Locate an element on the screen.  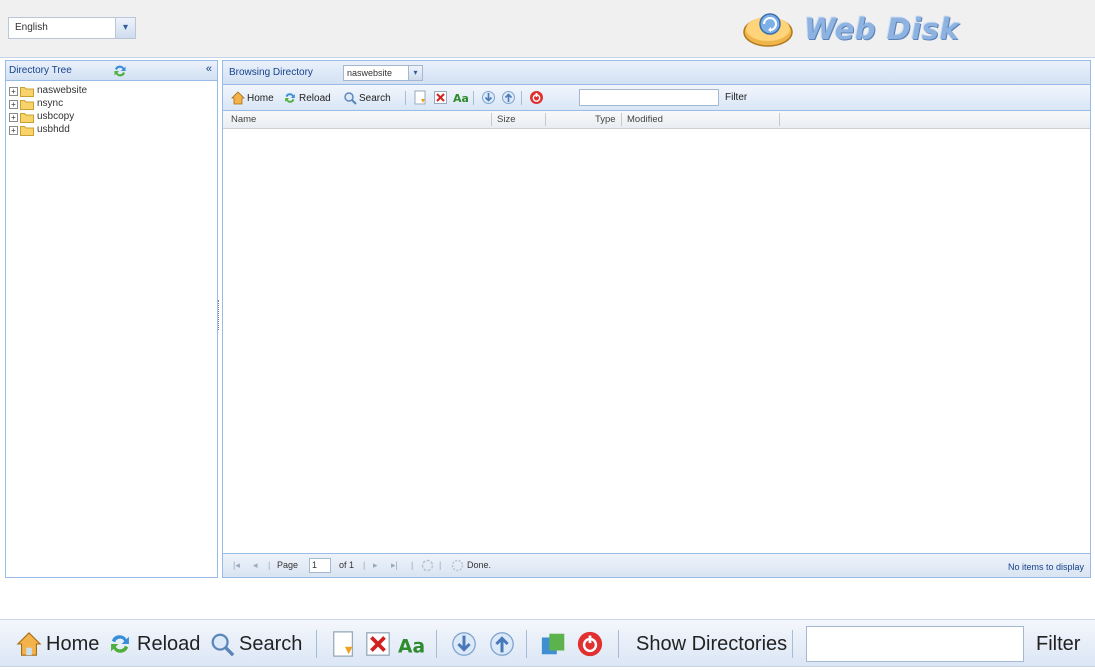
page-number-input: 1 is located at coordinates (320, 565).